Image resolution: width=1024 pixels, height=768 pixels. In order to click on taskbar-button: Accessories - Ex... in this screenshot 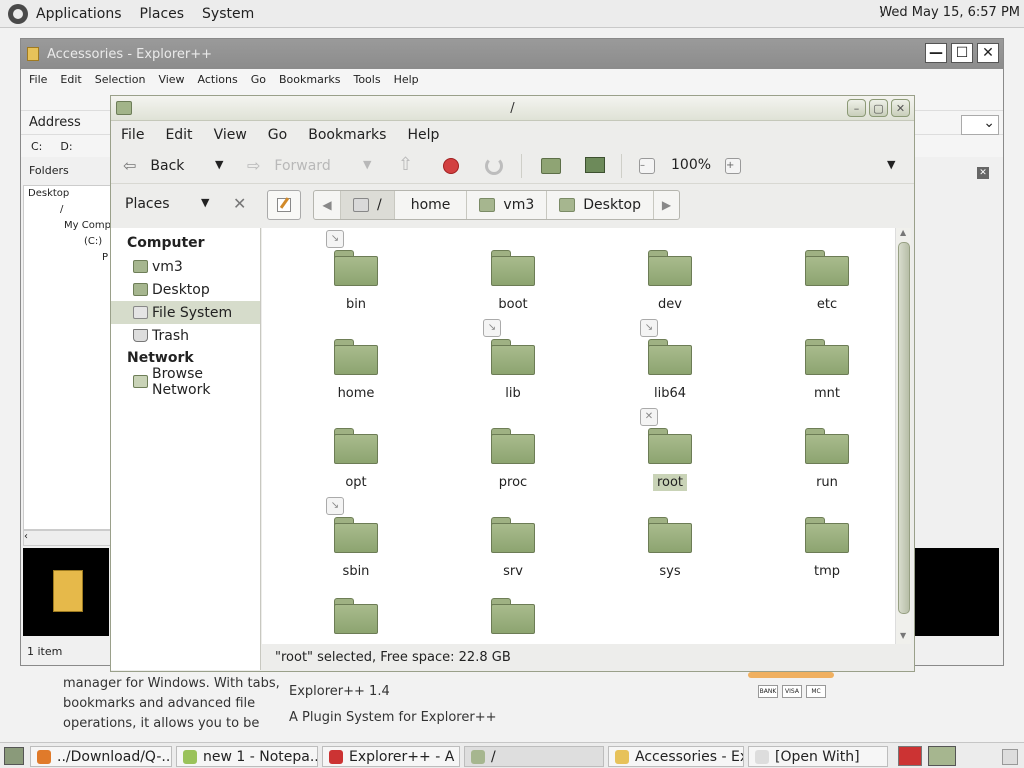, I will do `click(676, 756)`.